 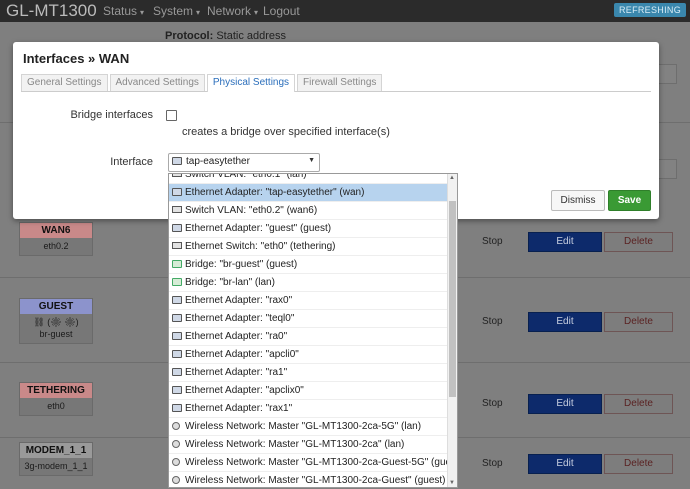 What do you see at coordinates (236, 372) in the screenshot?
I see `dropdown-option-label: Ethernet Adapter: "ra1"` at bounding box center [236, 372].